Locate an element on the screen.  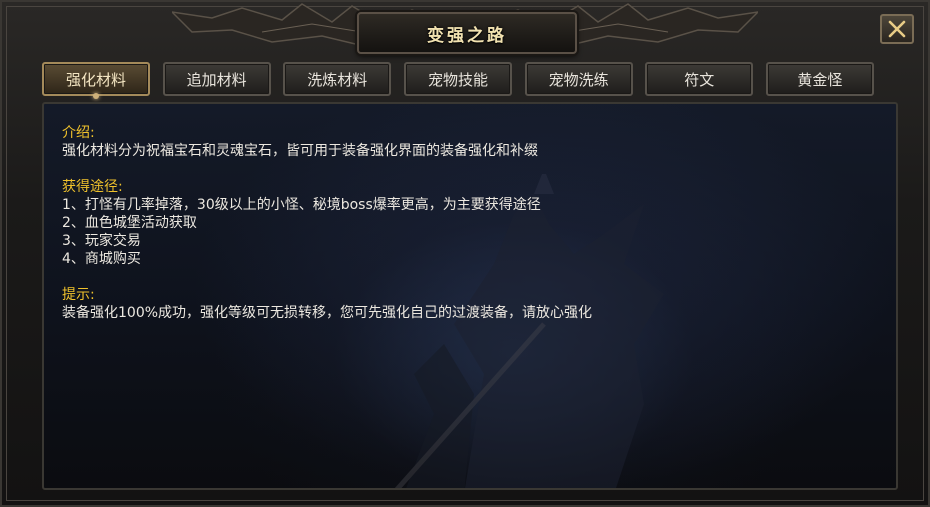
source-heading: 获得途径: is located at coordinates (92, 187).